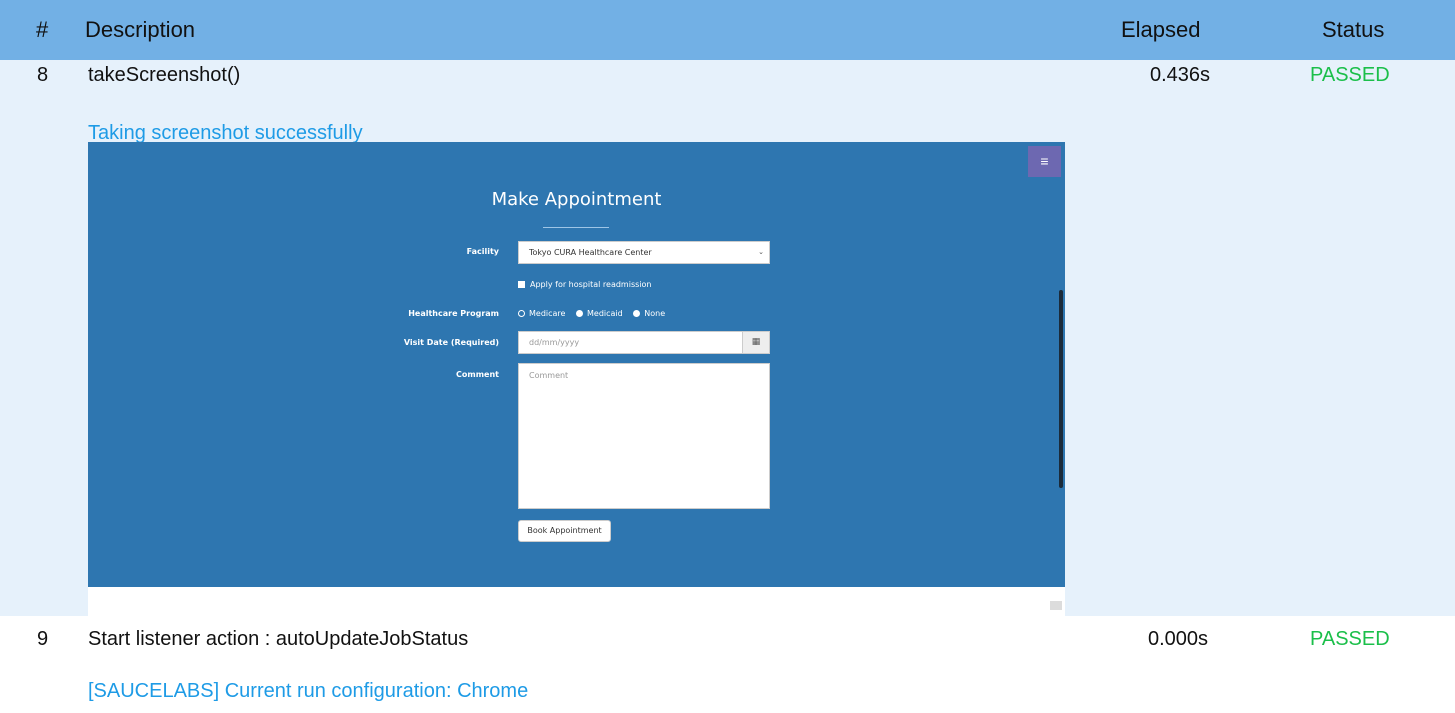 This screenshot has height=713, width=1455. What do you see at coordinates (43, 639) in the screenshot?
I see `step-number: 9` at bounding box center [43, 639].